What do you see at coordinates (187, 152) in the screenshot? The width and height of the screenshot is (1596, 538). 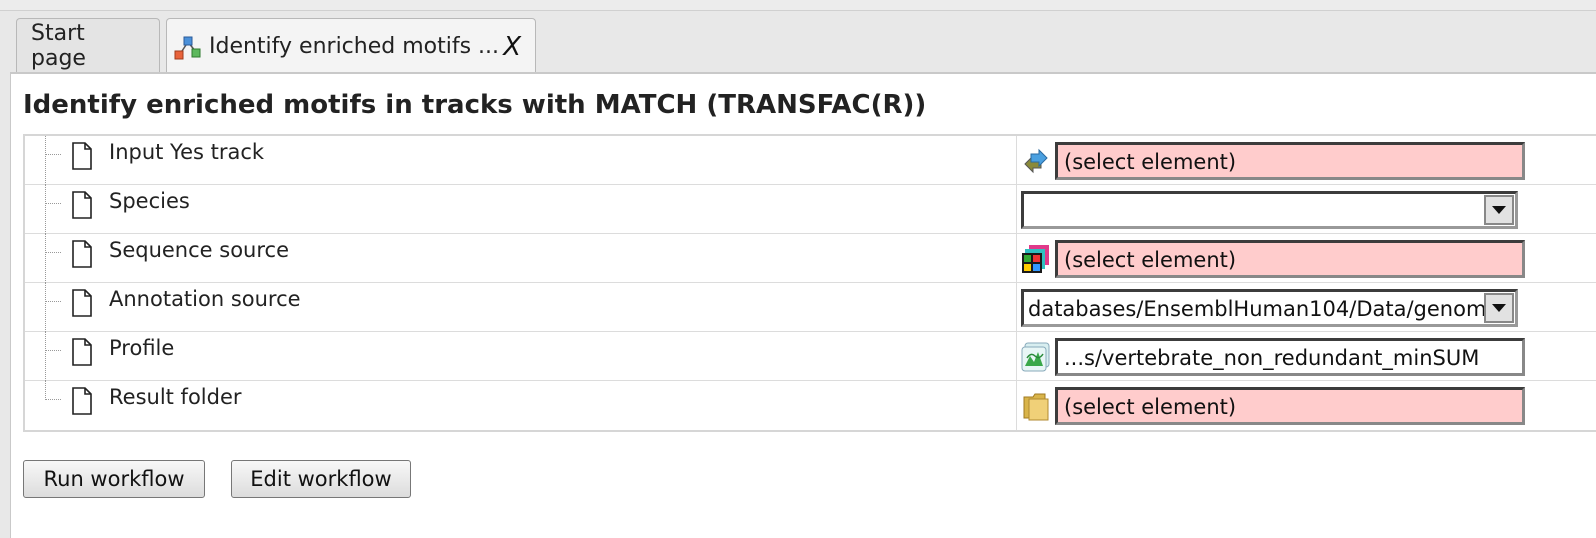 I see `param-label: Input Yes track` at bounding box center [187, 152].